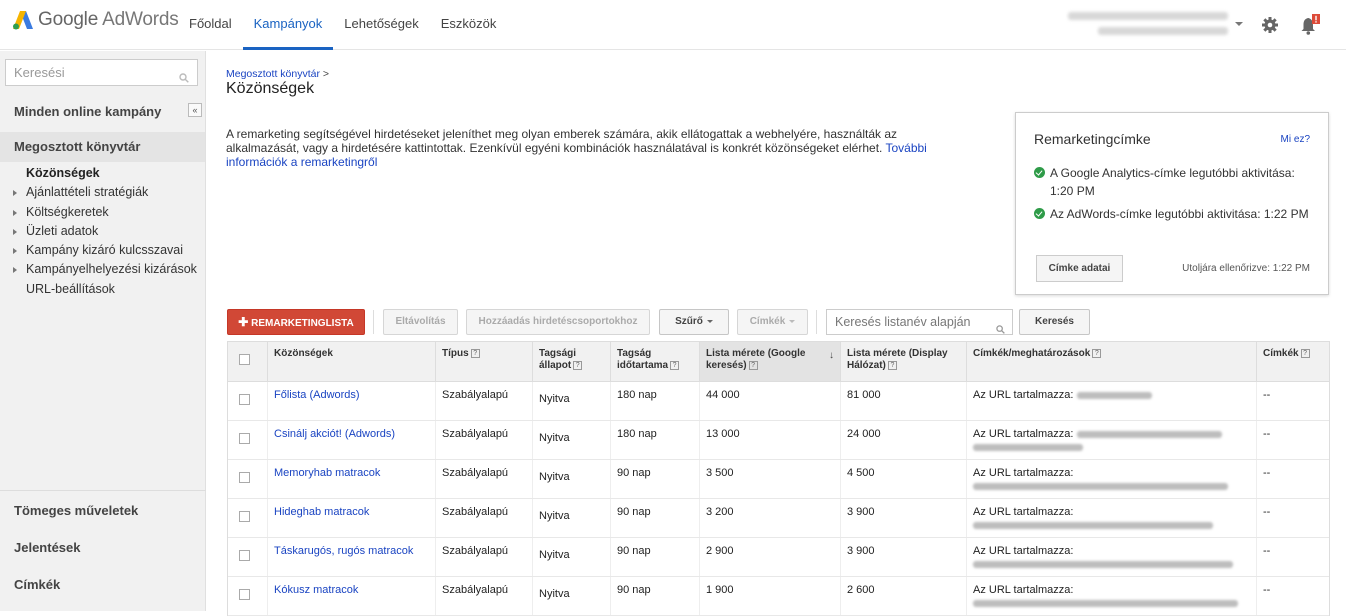 The width and height of the screenshot is (1346, 616). Describe the element at coordinates (103, 192) in the screenshot. I see `sidebar-item-bid-strategies: Ajánlattételi stratégiák` at that location.